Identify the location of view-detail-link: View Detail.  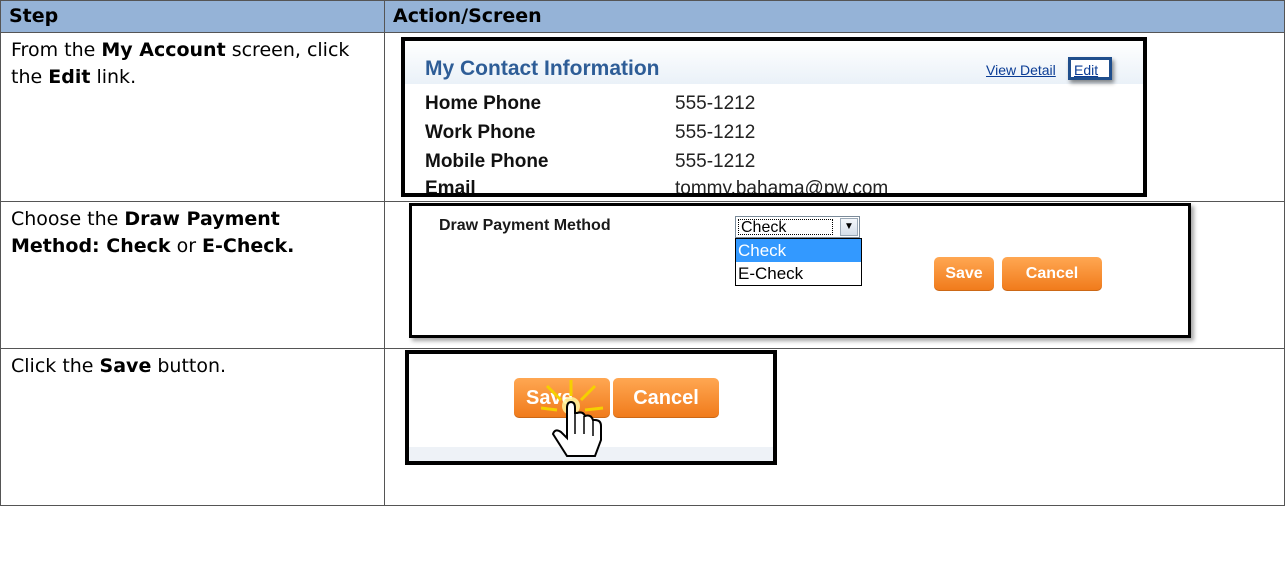
(1021, 70).